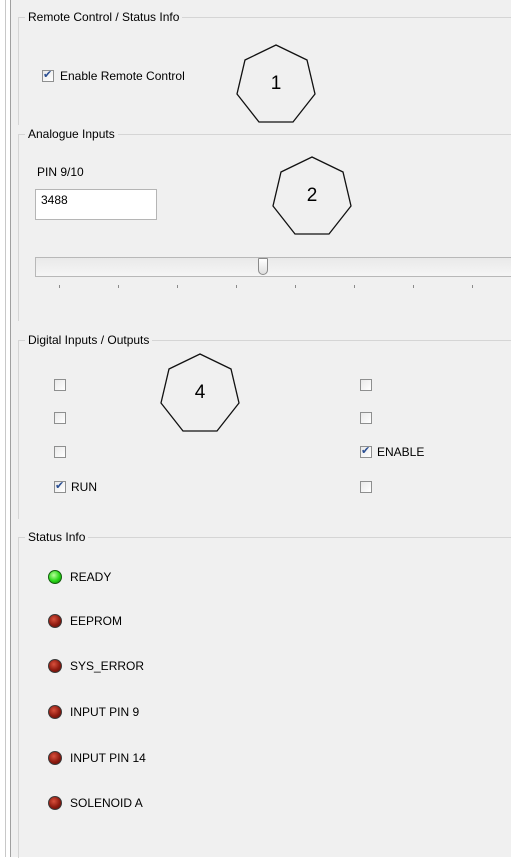 This screenshot has height=858, width=511. What do you see at coordinates (48, 75) in the screenshot?
I see `enable-remote-control-checkbox` at bounding box center [48, 75].